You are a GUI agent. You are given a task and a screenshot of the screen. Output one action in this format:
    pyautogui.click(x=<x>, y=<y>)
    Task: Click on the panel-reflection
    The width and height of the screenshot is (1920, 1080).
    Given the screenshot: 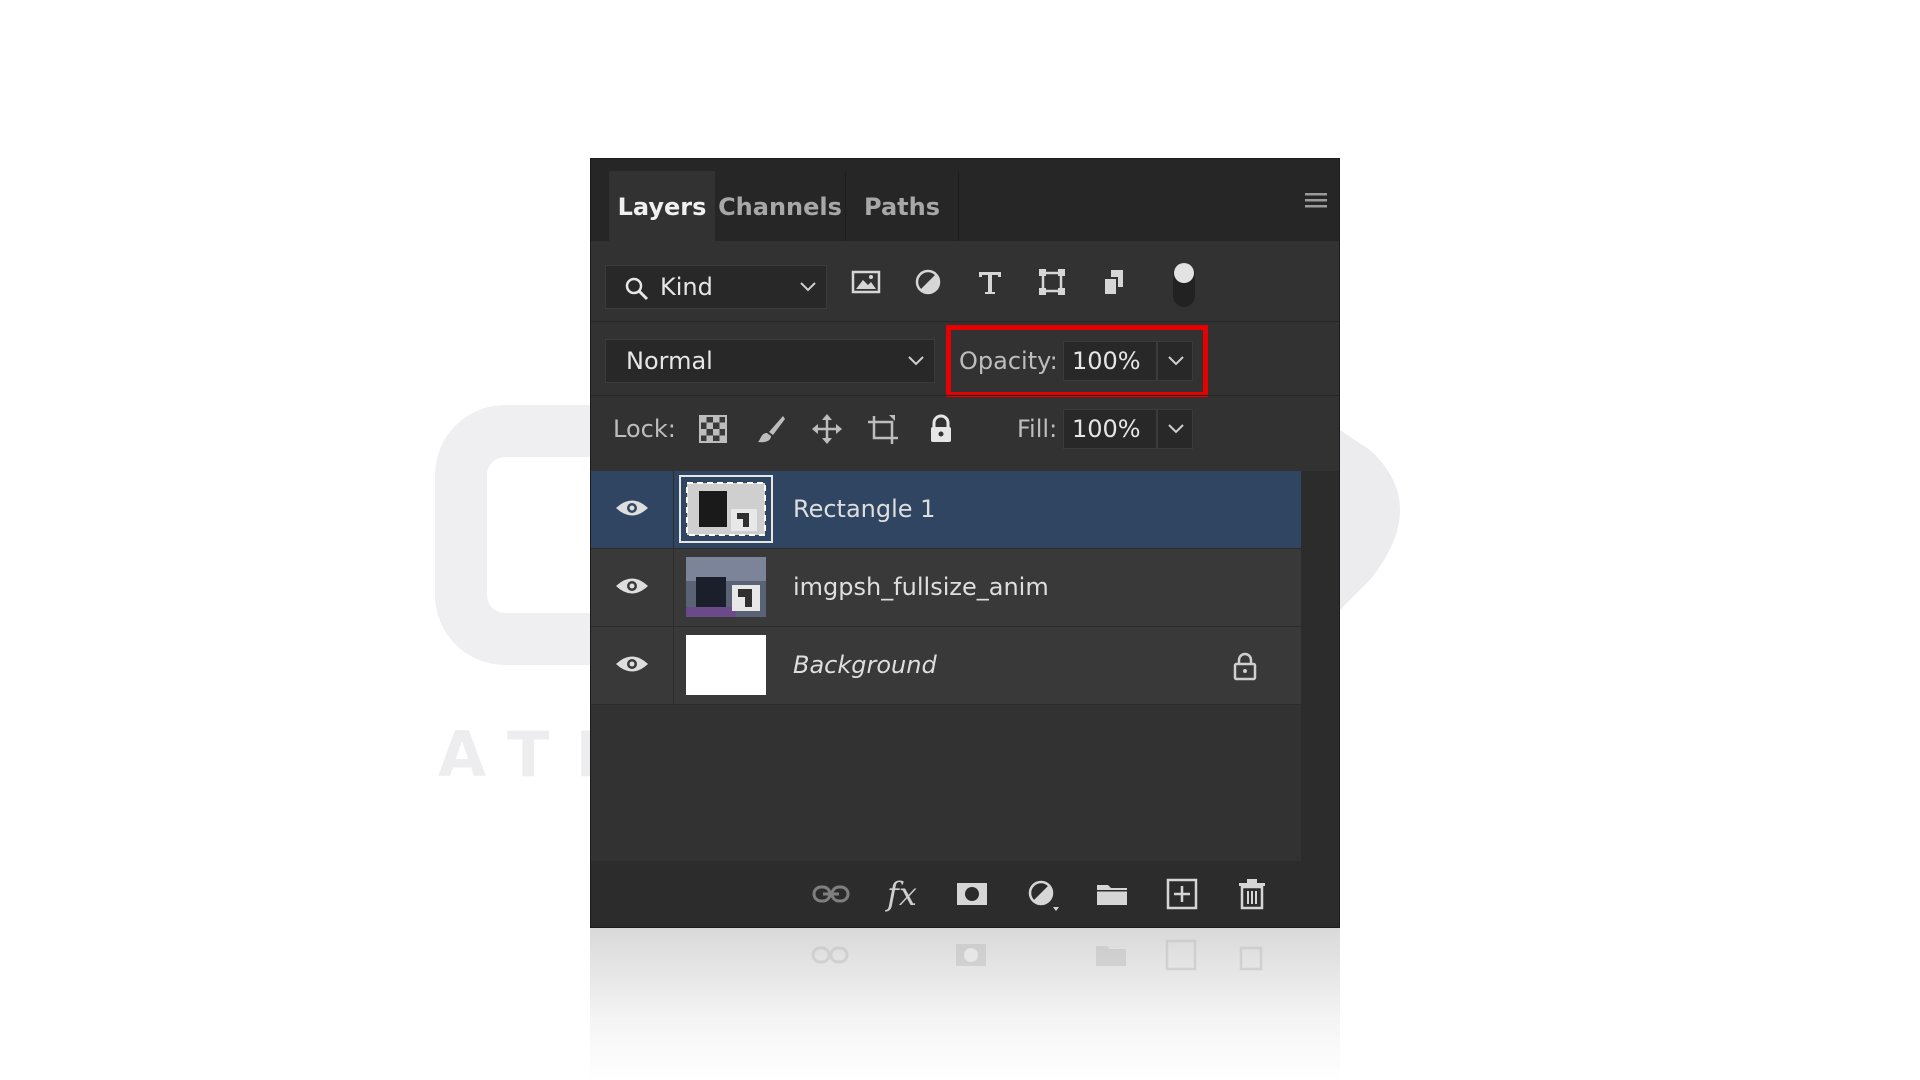 What is the action you would take?
    pyautogui.click(x=965, y=1004)
    